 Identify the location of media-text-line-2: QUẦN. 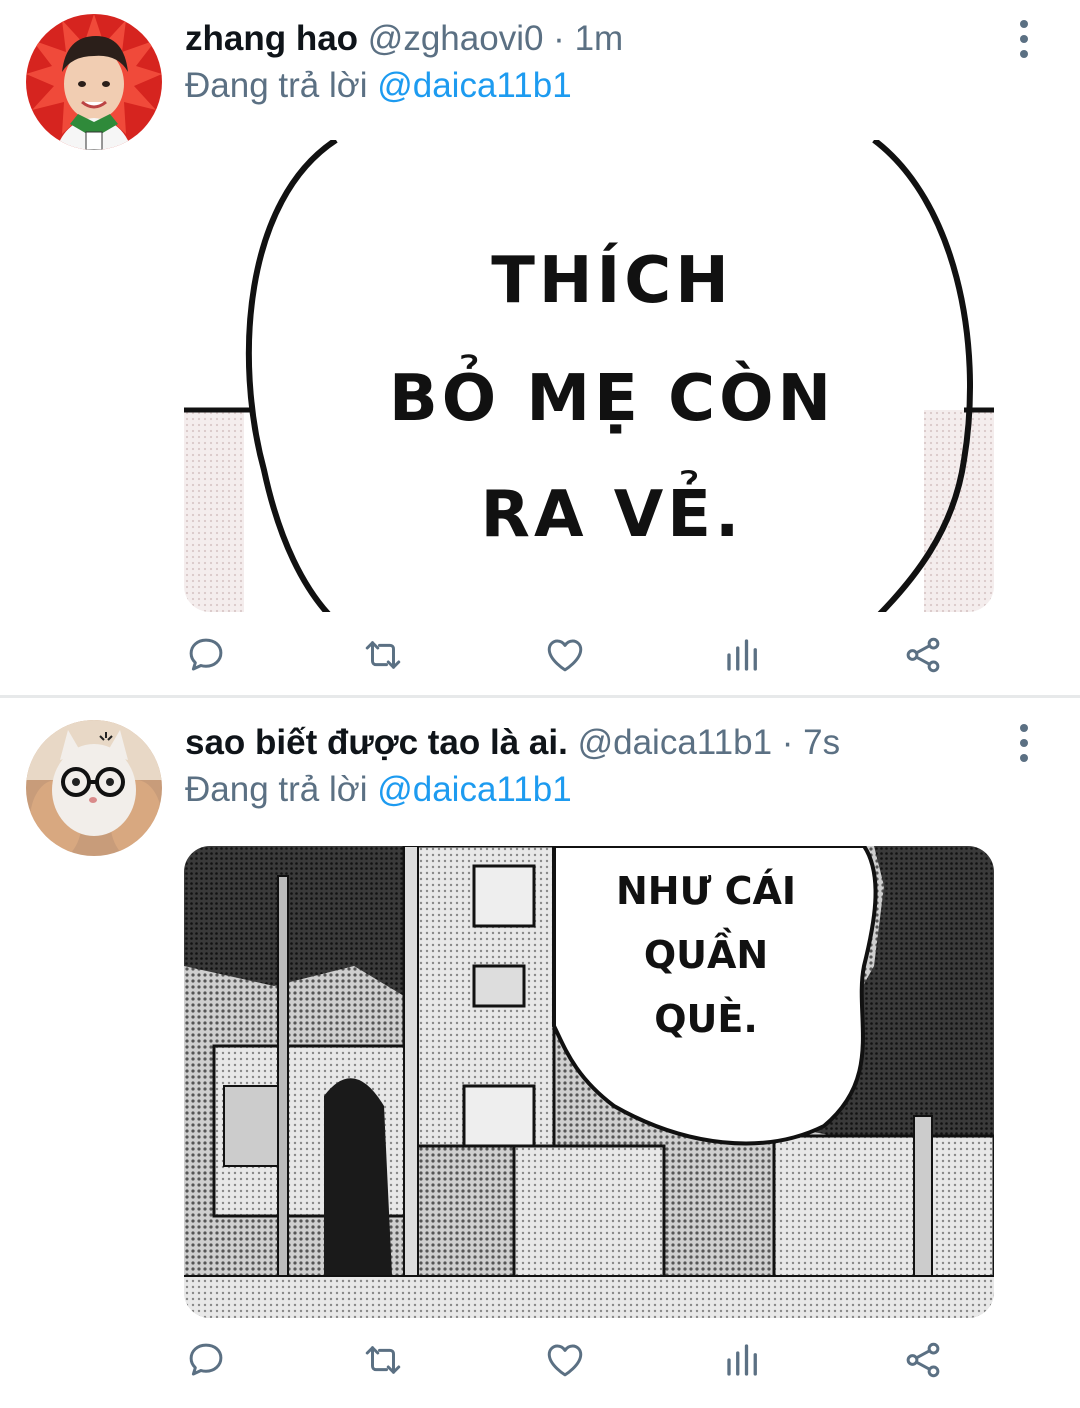
(706, 952).